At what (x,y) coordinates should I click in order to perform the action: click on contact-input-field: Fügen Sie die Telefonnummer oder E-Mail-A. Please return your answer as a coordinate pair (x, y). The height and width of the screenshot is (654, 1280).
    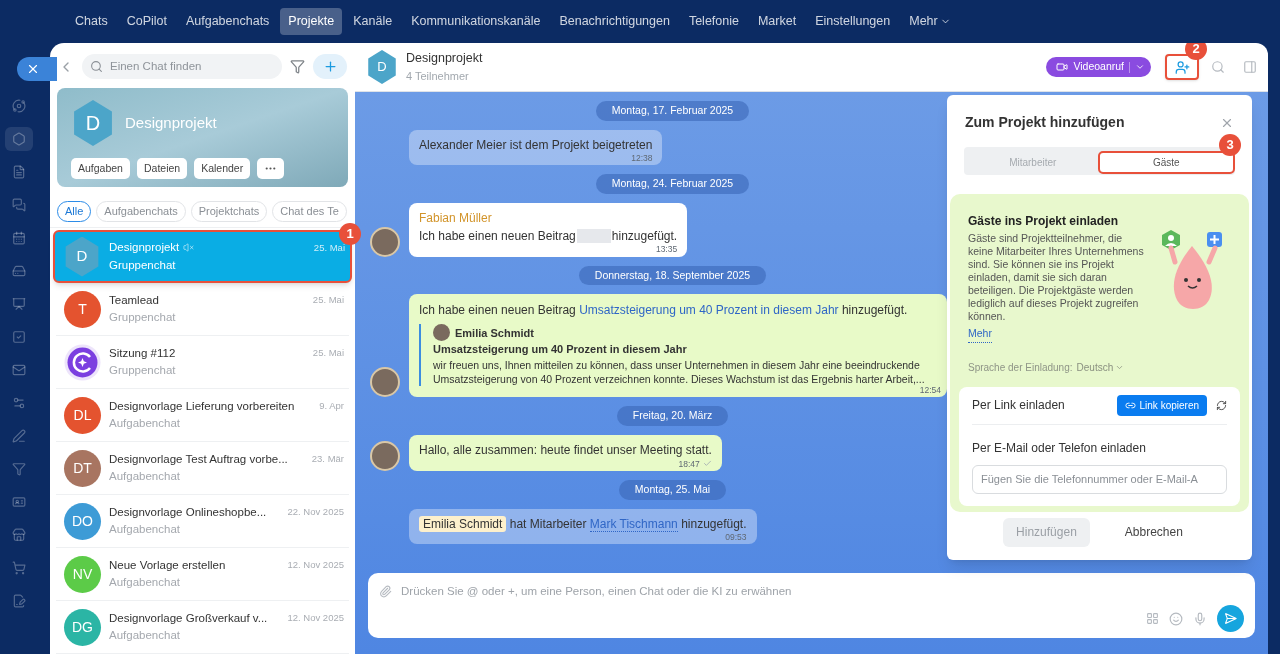
    Looking at the image, I should click on (1099, 479).